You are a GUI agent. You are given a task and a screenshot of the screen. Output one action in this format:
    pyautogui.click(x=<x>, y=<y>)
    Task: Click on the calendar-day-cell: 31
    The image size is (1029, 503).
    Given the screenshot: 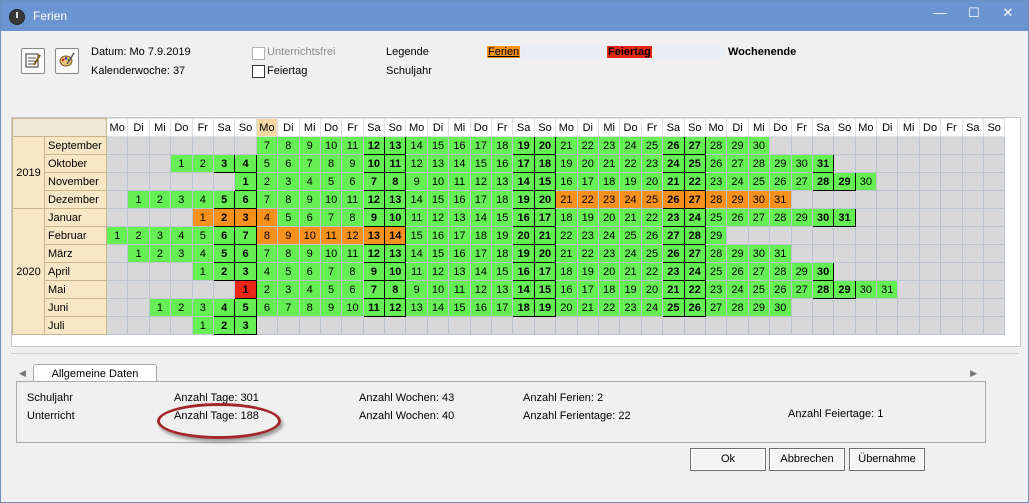 What is the action you would take?
    pyautogui.click(x=780, y=253)
    